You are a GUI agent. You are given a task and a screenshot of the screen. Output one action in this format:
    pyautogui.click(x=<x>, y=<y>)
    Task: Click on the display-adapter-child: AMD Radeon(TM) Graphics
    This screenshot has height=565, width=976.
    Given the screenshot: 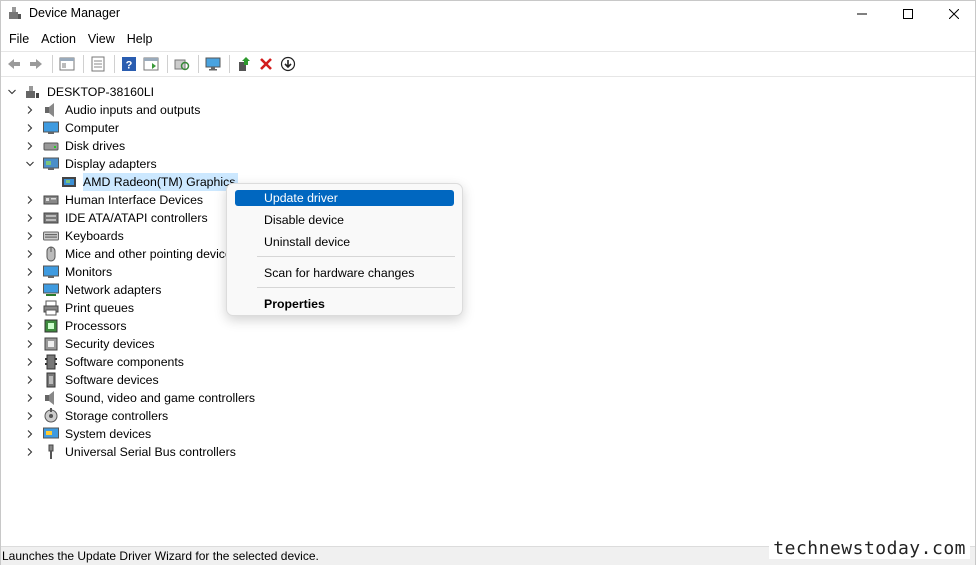 What is the action you would take?
    pyautogui.click(x=150, y=182)
    